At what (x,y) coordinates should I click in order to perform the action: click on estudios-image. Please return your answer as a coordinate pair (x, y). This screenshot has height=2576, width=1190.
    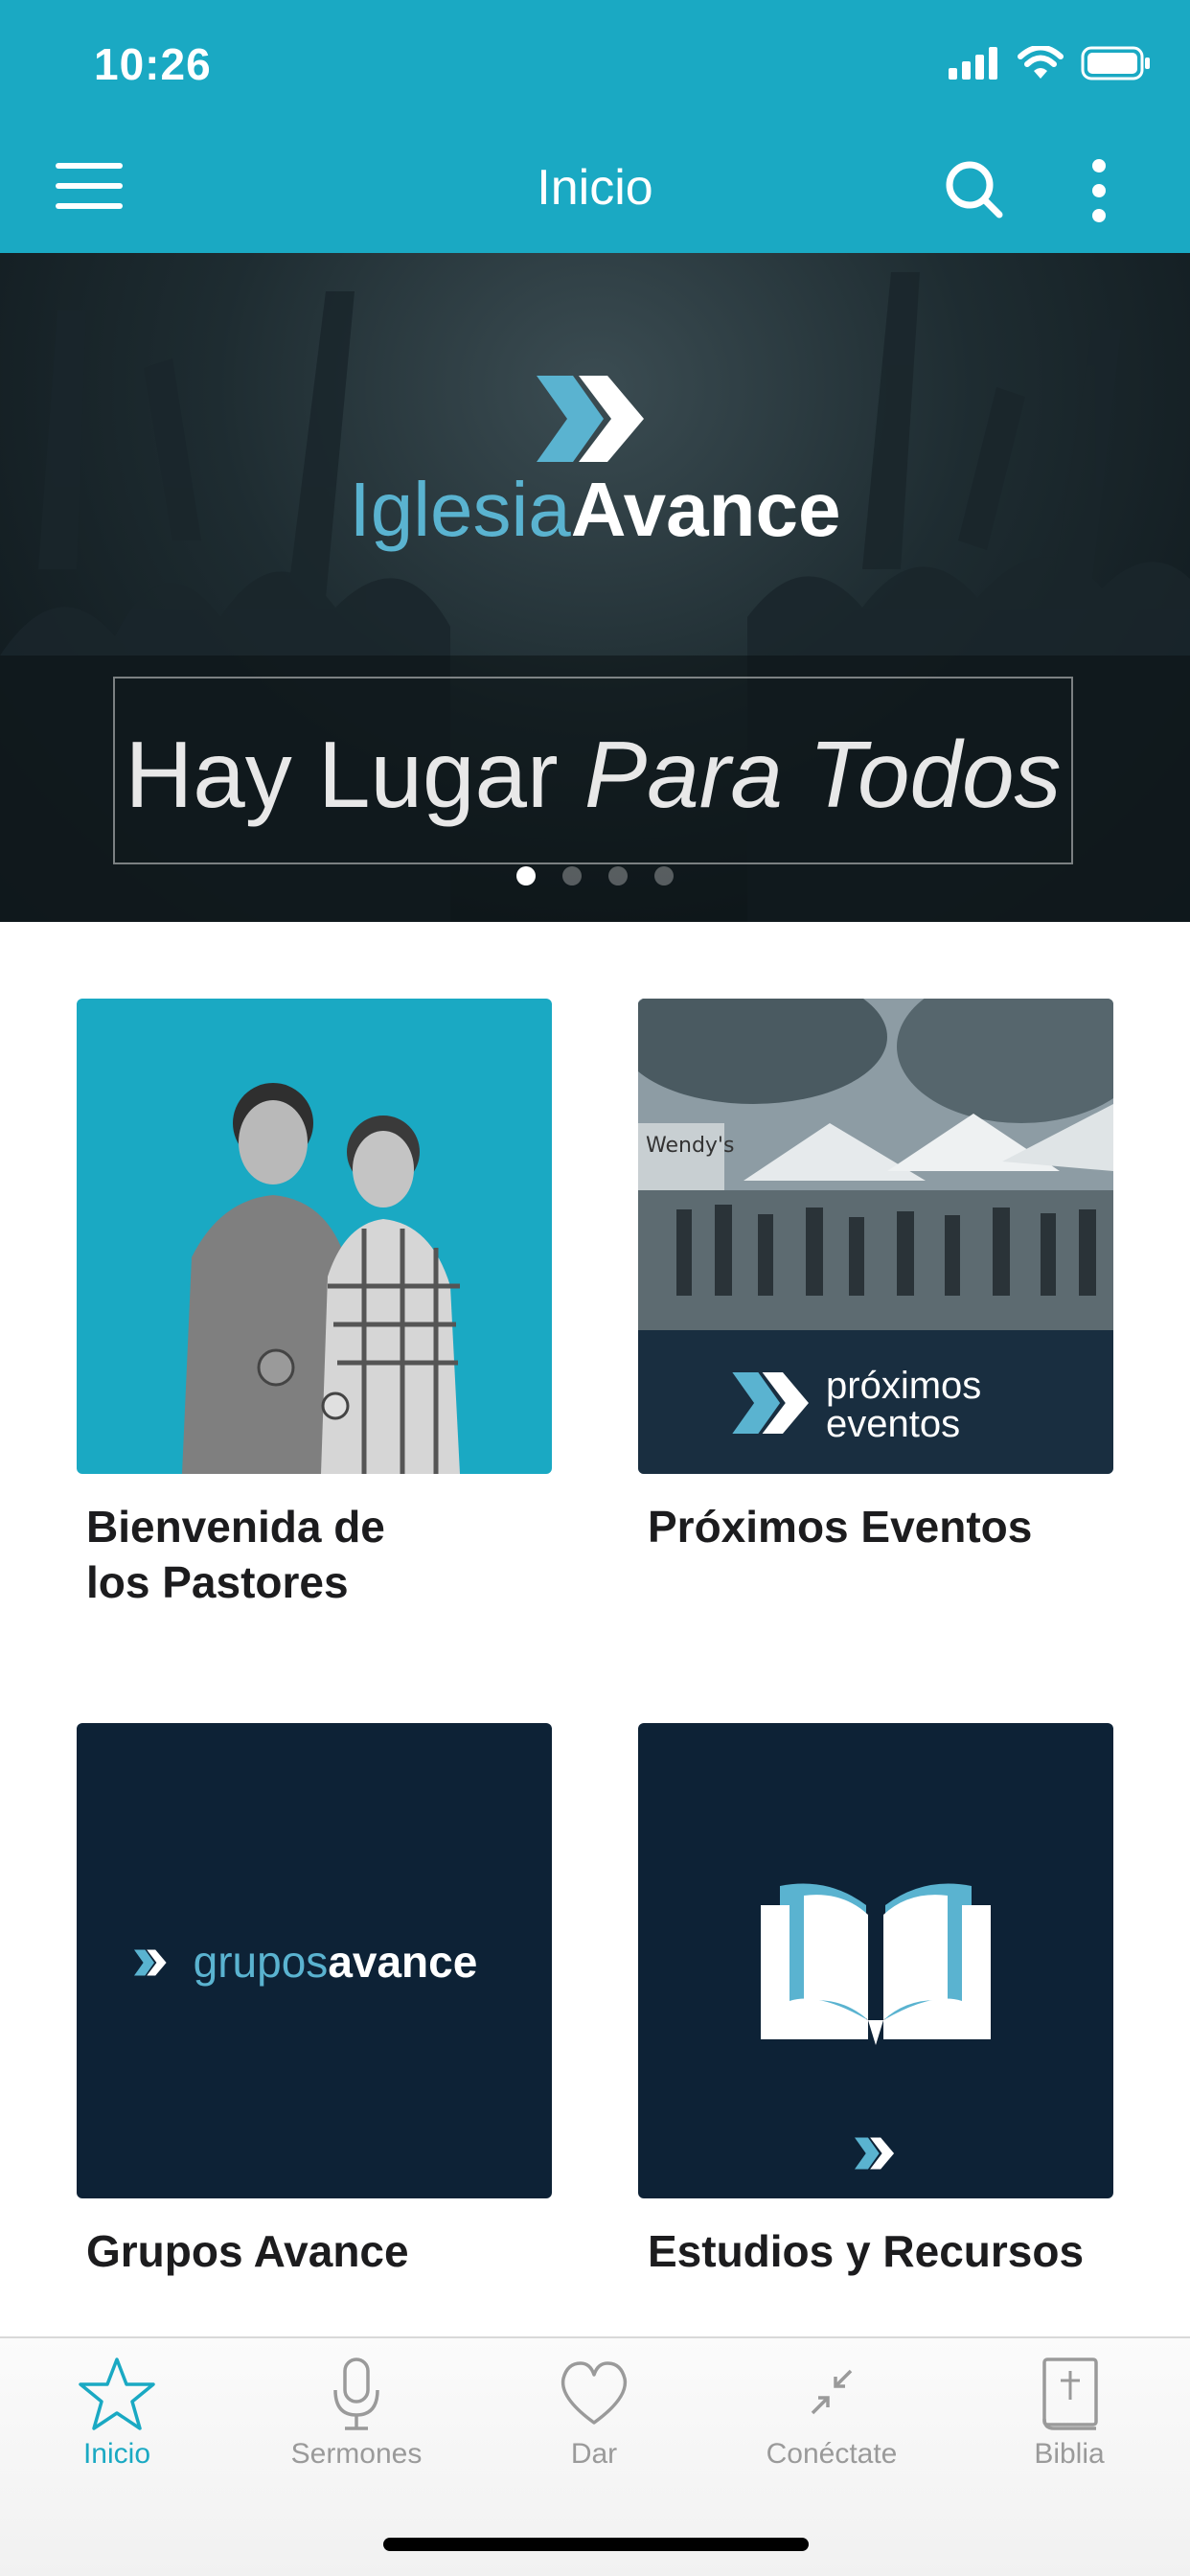
    Looking at the image, I should click on (875, 1960).